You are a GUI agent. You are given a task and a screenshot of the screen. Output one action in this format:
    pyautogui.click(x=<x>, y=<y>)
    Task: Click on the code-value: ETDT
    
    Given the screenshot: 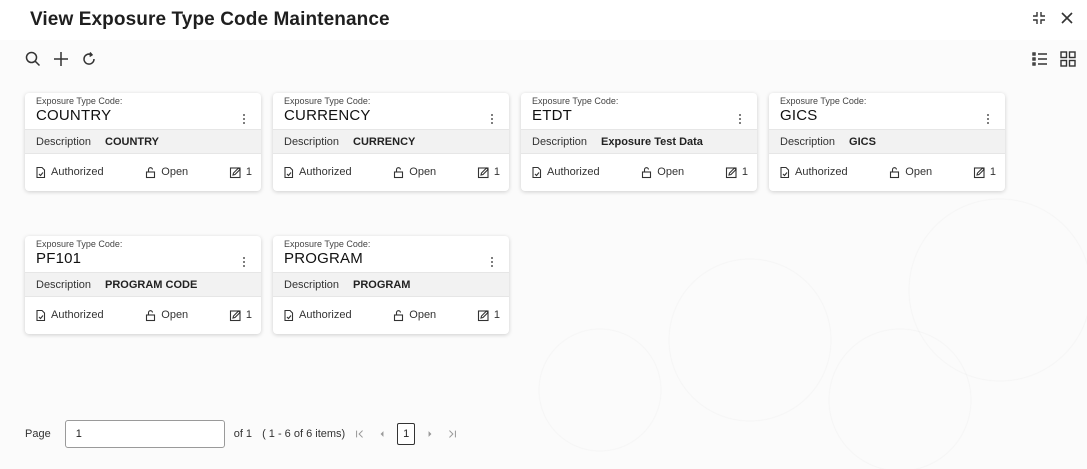 What is the action you would take?
    pyautogui.click(x=552, y=115)
    